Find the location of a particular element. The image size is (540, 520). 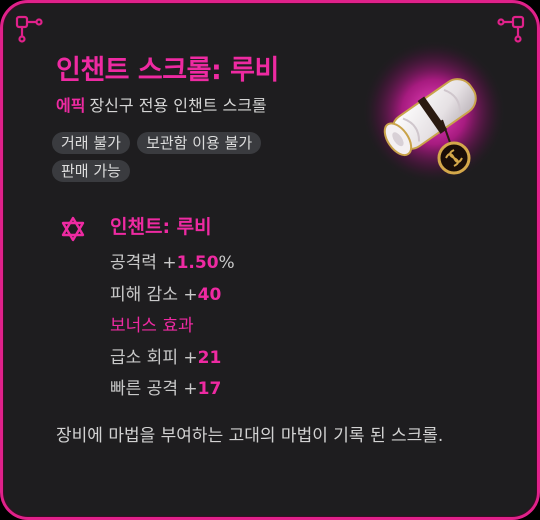

stat-value: 17 is located at coordinates (209, 389).